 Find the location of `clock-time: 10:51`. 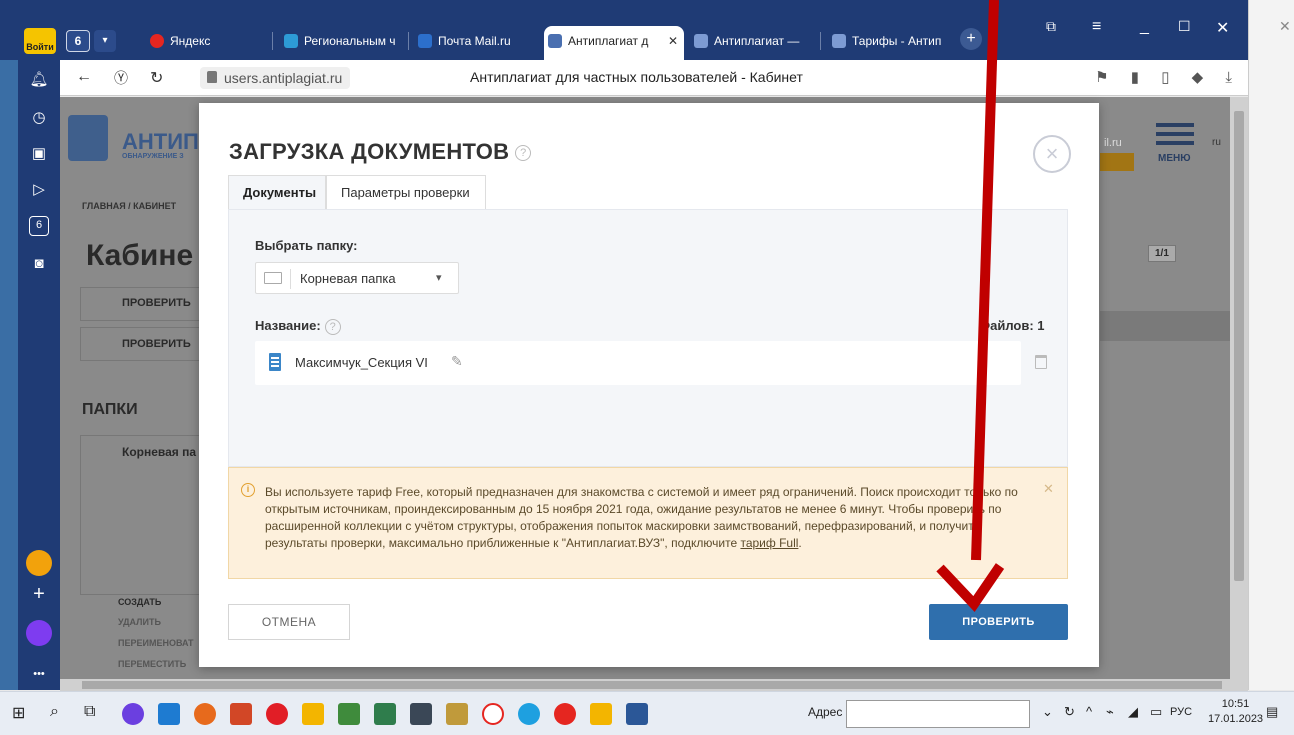

clock-time: 10:51 is located at coordinates (1235, 704).